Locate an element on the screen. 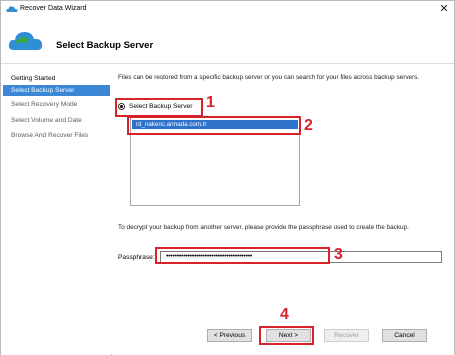  cancel-button: Cancel is located at coordinates (404, 335).